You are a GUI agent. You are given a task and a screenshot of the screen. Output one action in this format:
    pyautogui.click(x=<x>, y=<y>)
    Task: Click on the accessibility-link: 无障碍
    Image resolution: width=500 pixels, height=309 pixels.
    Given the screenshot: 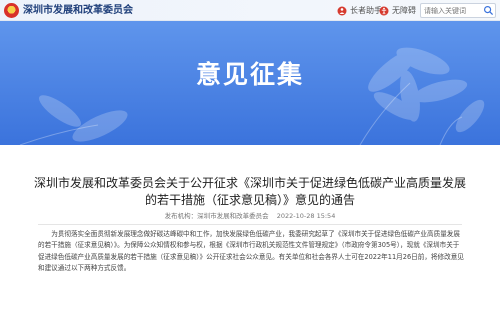 What is the action you would take?
    pyautogui.click(x=397, y=10)
    